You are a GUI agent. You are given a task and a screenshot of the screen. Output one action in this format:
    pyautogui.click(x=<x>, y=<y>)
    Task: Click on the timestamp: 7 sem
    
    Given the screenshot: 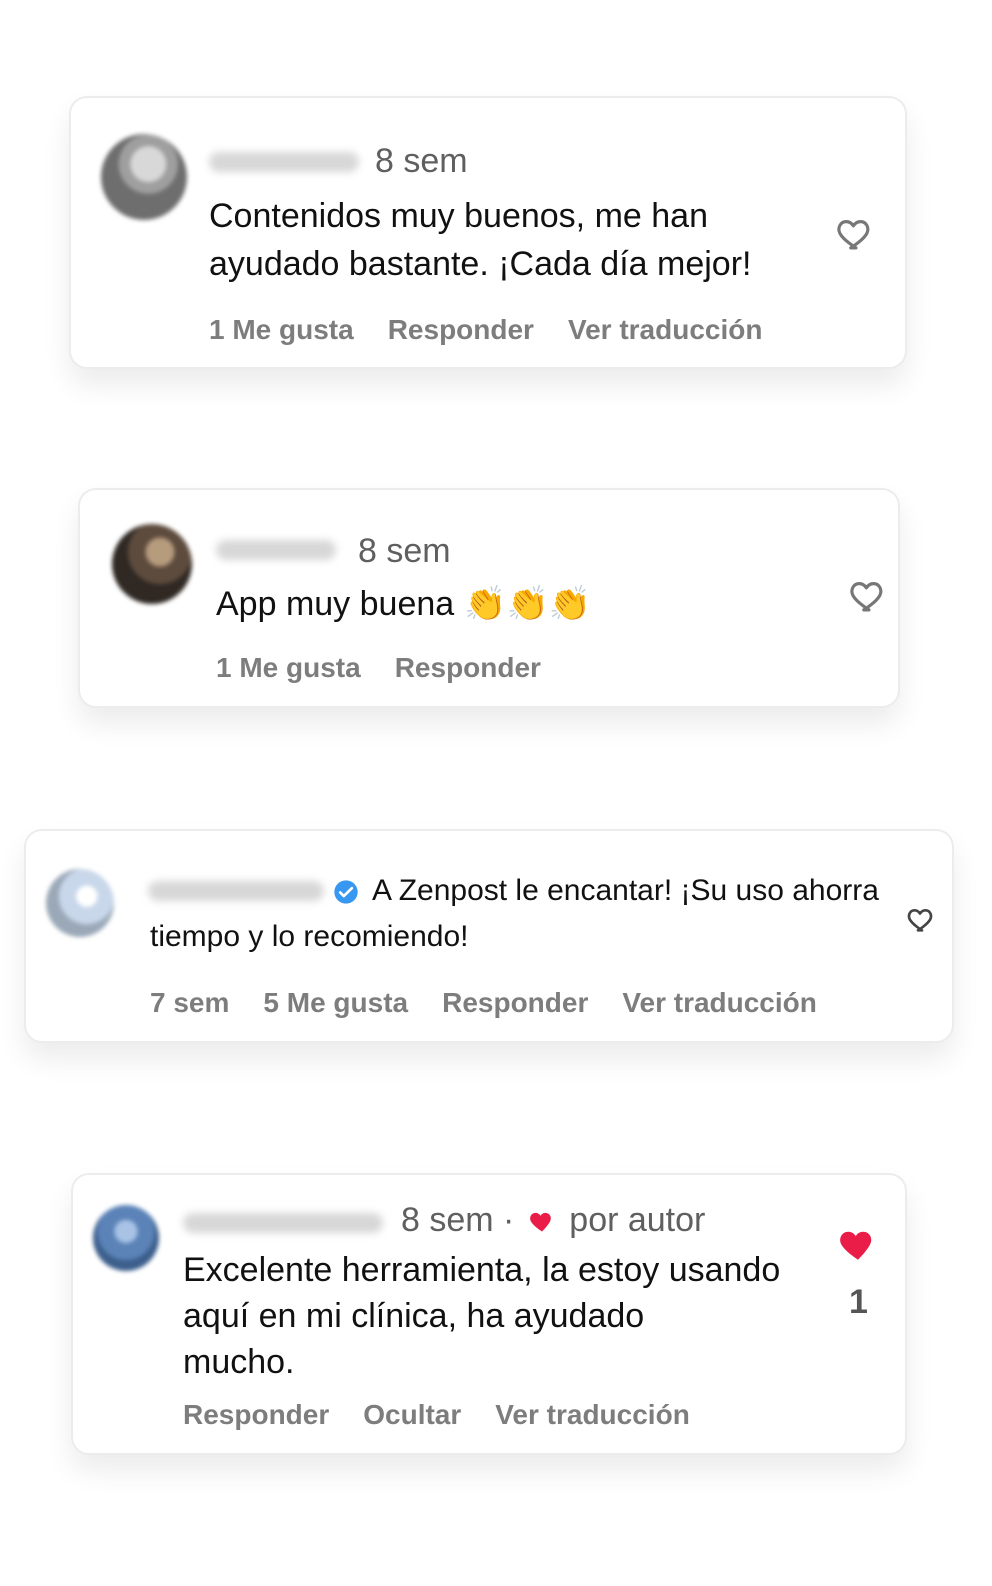 What is the action you would take?
    pyautogui.click(x=190, y=1002)
    